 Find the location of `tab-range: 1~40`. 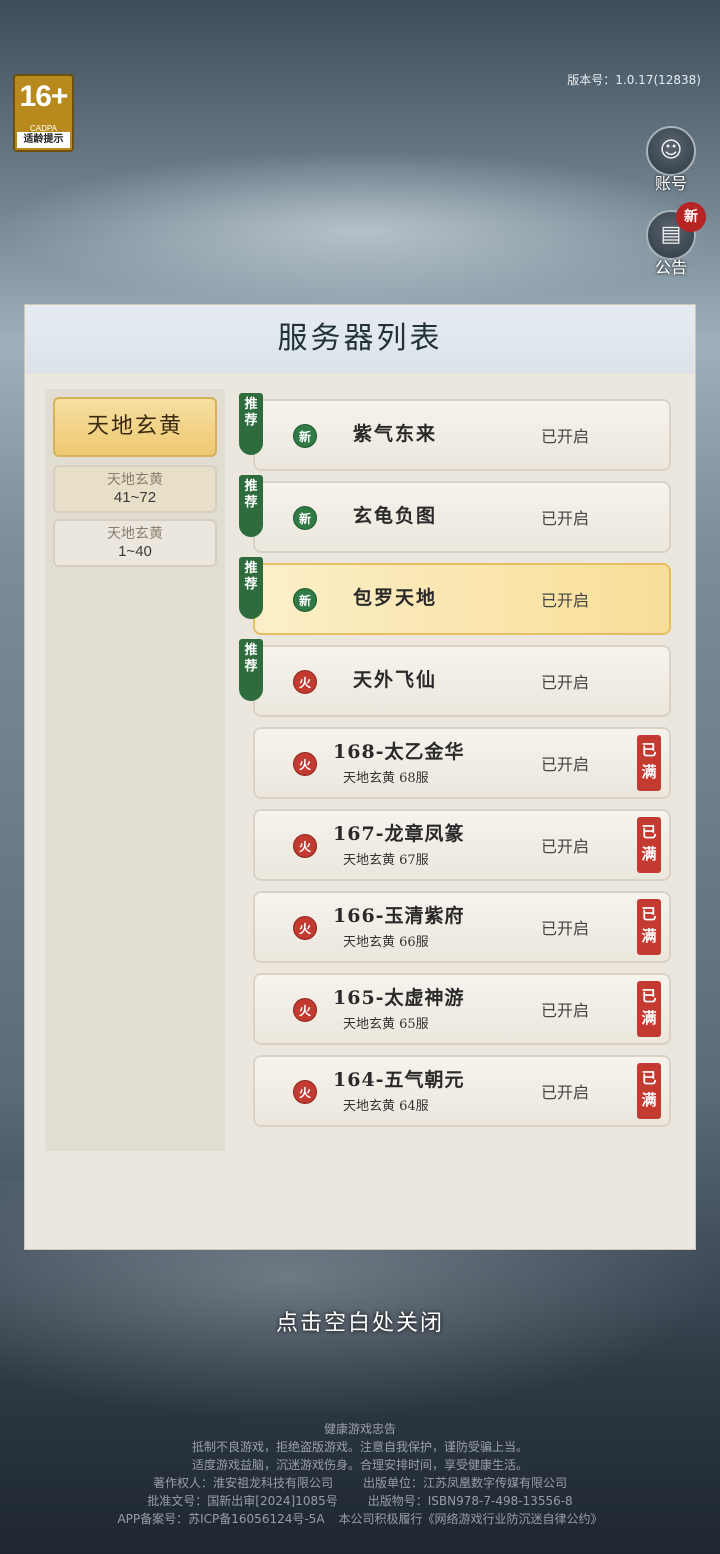

tab-range: 1~40 is located at coordinates (135, 551).